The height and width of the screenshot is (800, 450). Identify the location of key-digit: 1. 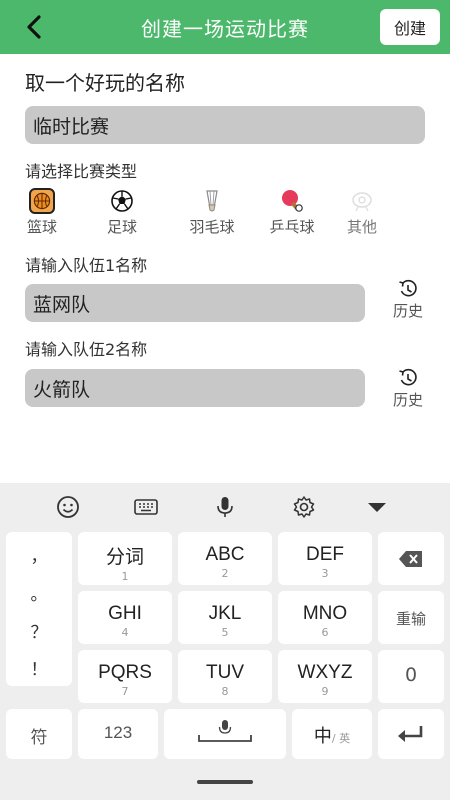
(125, 576).